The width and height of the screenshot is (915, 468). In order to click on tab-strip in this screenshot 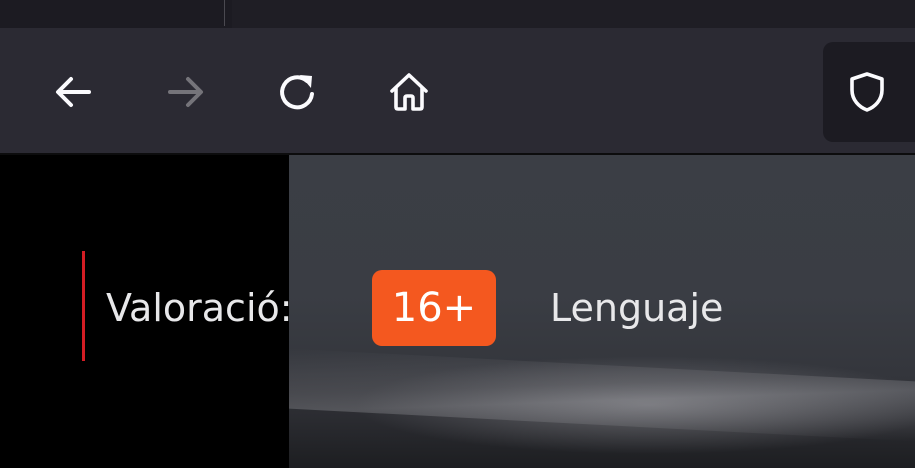, I will do `click(457, 14)`.